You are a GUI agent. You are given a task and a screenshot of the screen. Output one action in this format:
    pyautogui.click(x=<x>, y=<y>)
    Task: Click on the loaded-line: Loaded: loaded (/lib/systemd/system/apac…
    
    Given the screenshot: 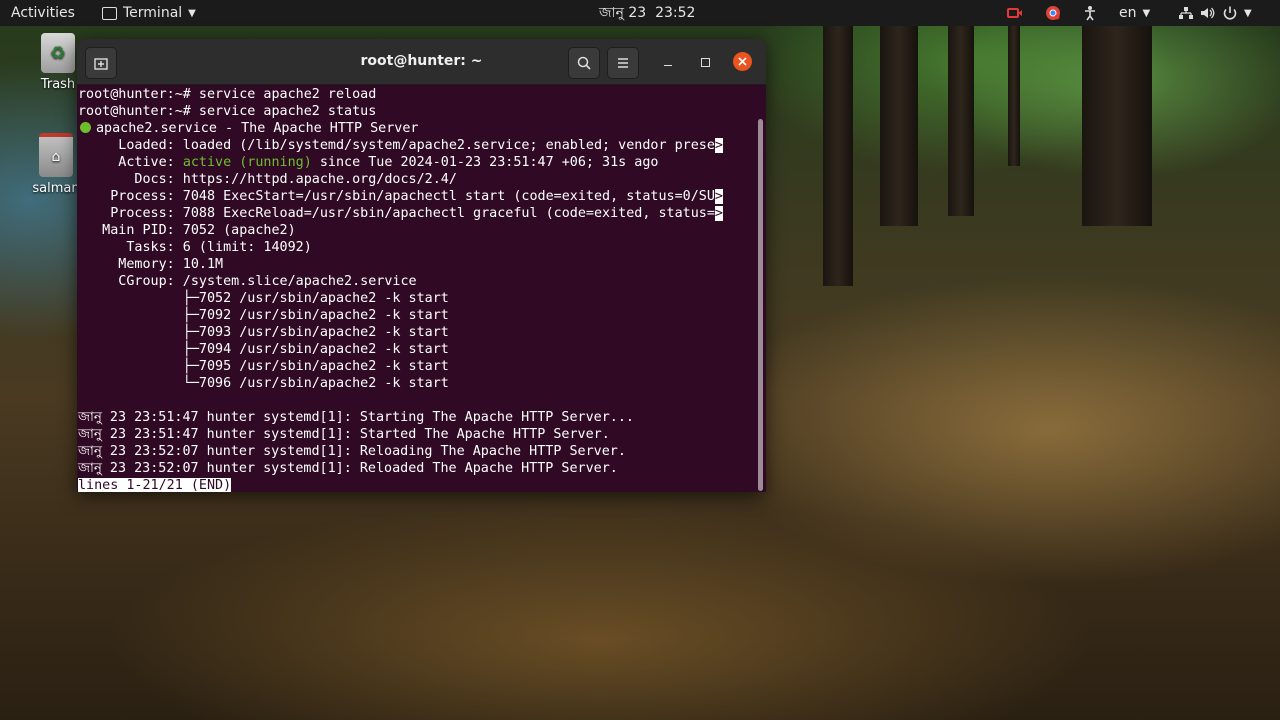 What is the action you would take?
    pyautogui.click(x=396, y=145)
    